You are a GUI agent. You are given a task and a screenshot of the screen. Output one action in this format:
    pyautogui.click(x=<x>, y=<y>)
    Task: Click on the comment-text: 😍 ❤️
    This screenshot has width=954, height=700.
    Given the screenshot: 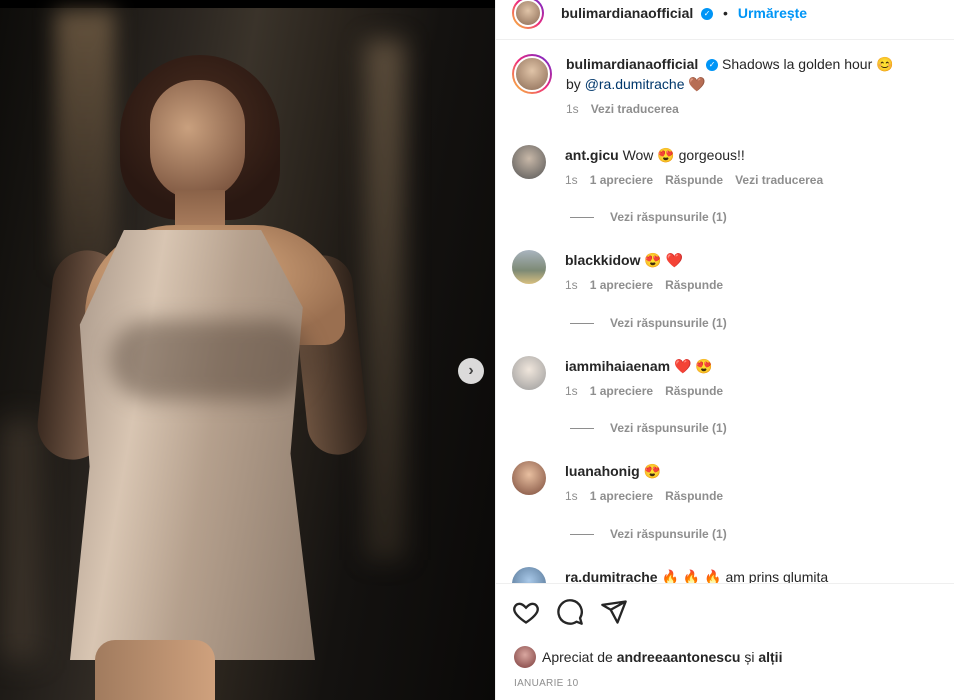 What is the action you would take?
    pyautogui.click(x=664, y=260)
    